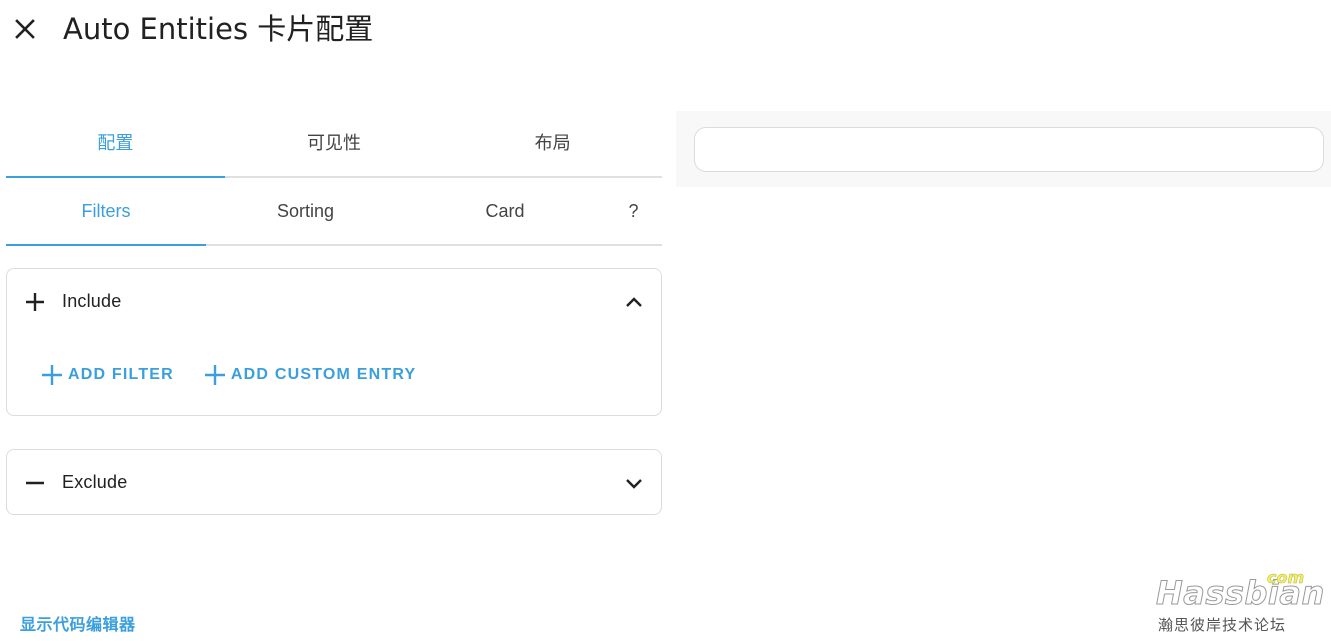  Describe the element at coordinates (115, 143) in the screenshot. I see `tab-config: 配置` at that location.